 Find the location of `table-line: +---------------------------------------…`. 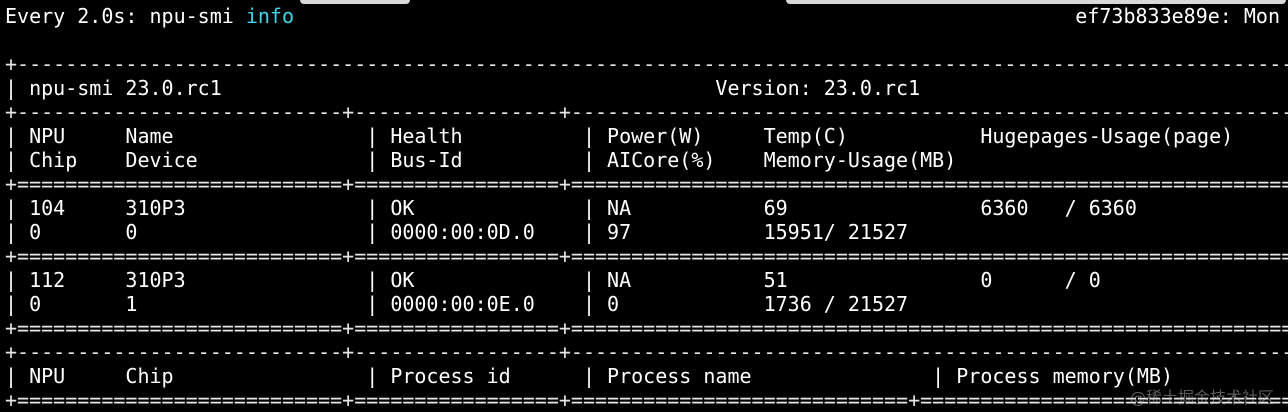

table-line: +---------------------------------------… is located at coordinates (646, 64).